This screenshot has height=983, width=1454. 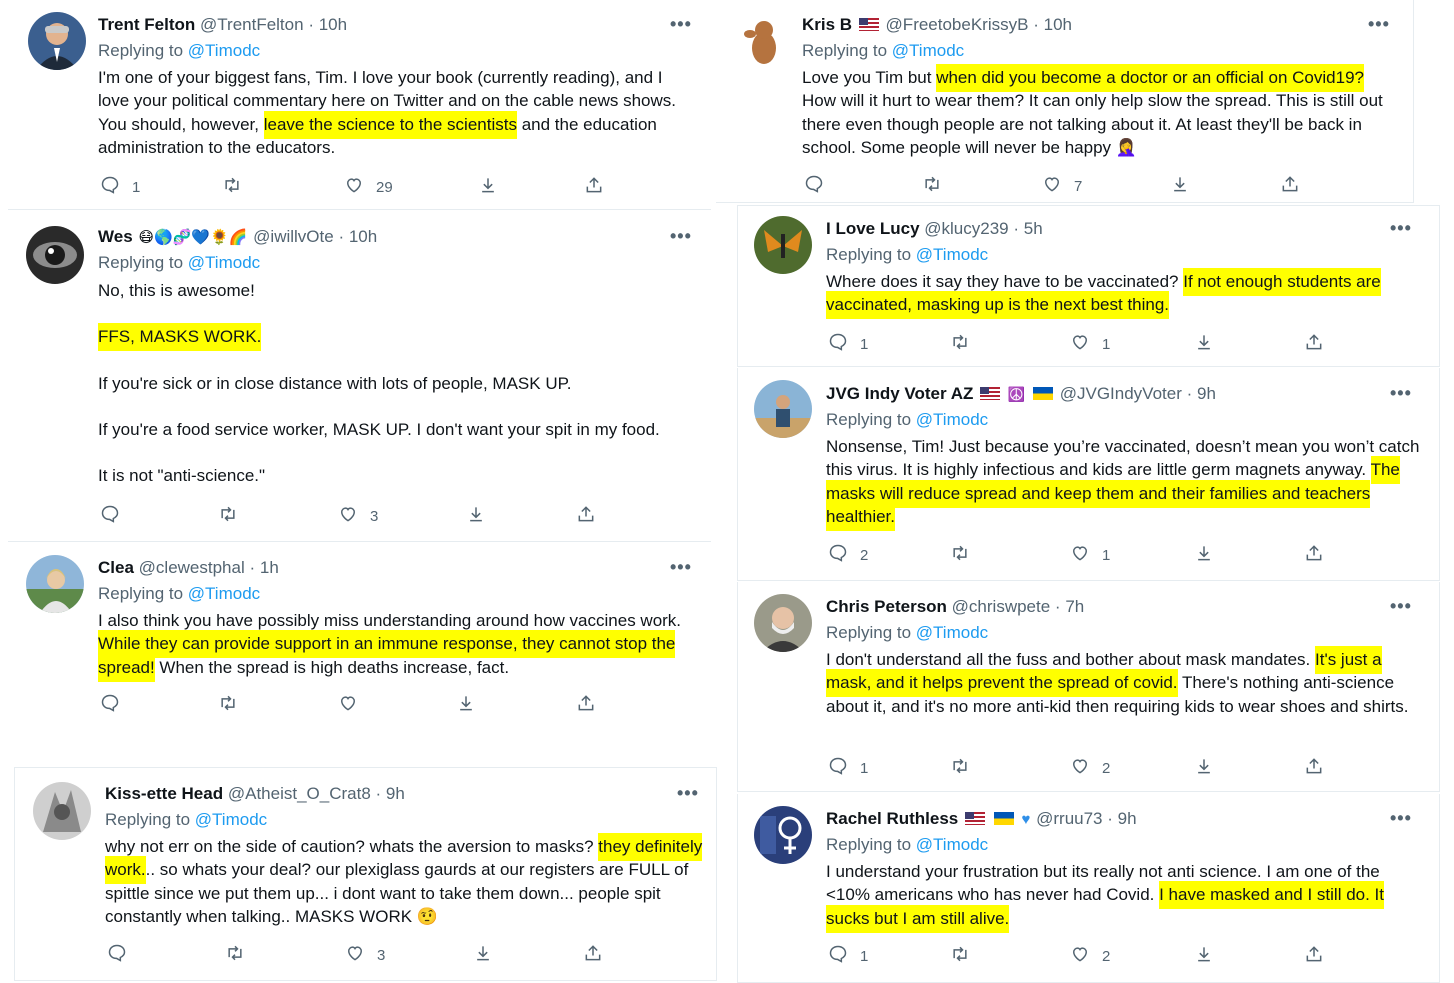 I want to click on user-handle: @FreetobeKrissyB, so click(x=957, y=24).